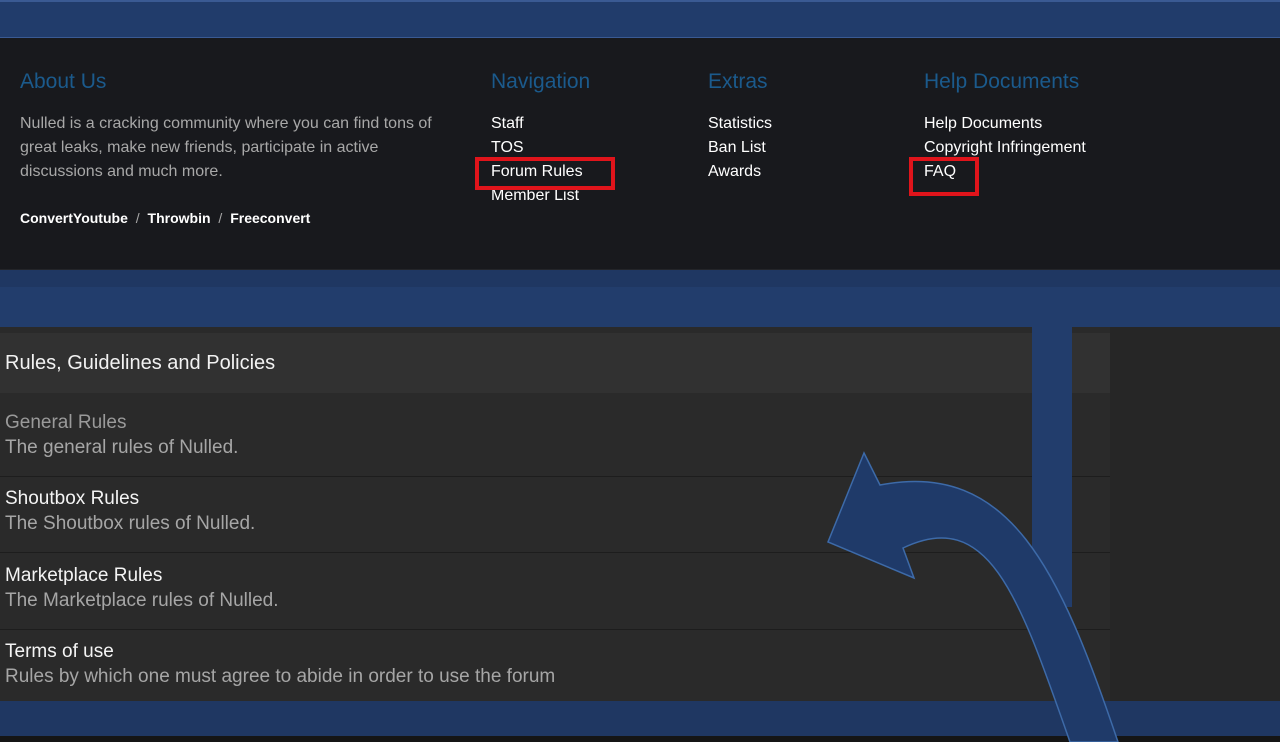 The width and height of the screenshot is (1280, 742). Describe the element at coordinates (1002, 81) in the screenshot. I see `help-heading: Help Documents` at that location.